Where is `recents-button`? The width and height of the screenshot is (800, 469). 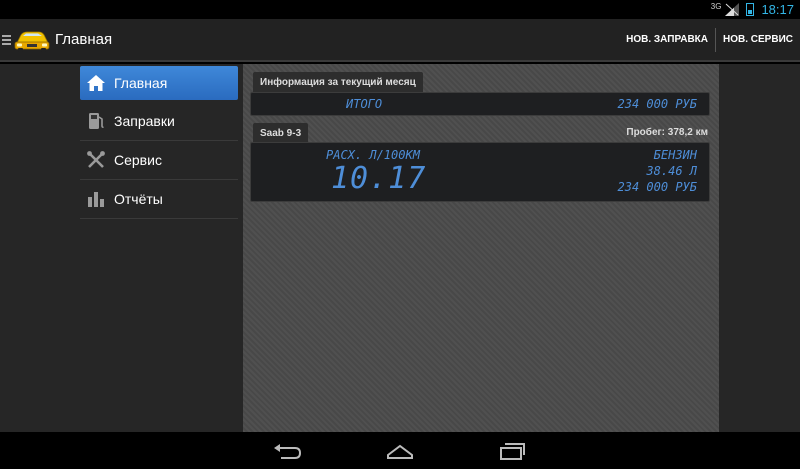
recents-button is located at coordinates (512, 451).